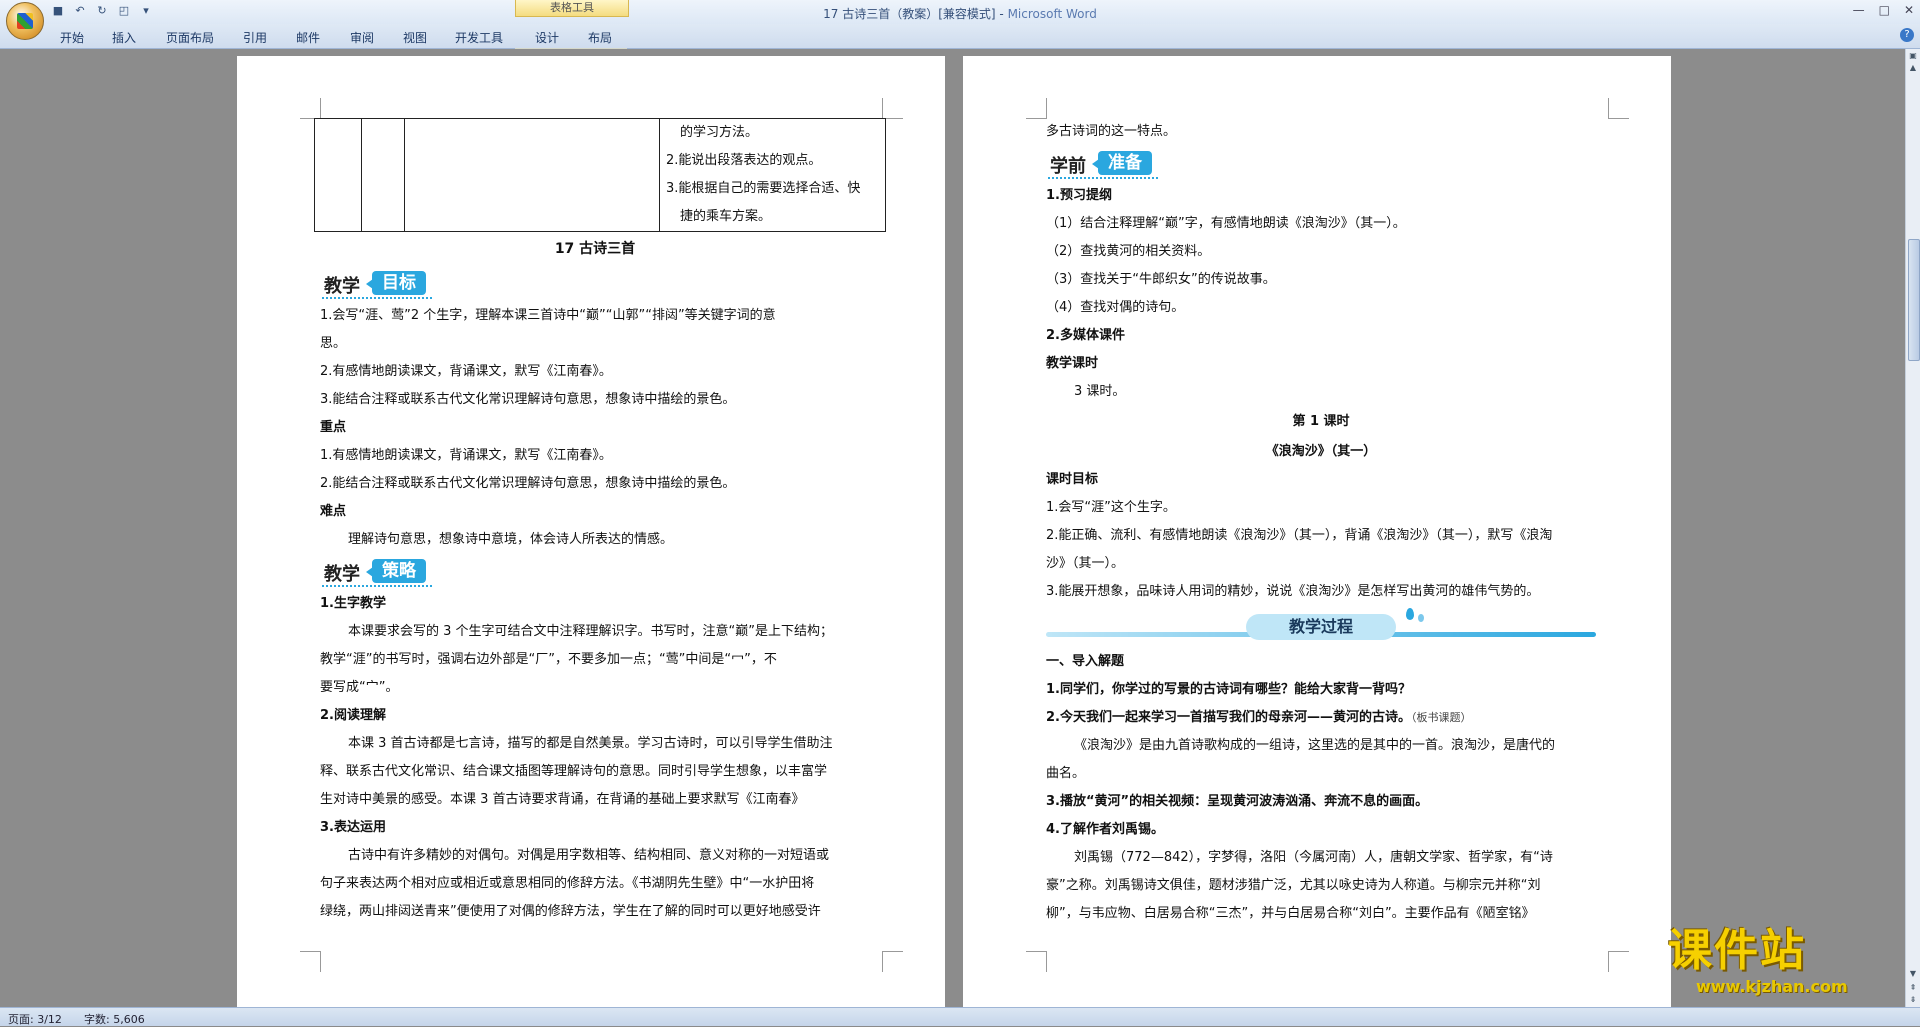 The height and width of the screenshot is (1027, 1920). Describe the element at coordinates (511, 539) in the screenshot. I see `text-line: 理解诗句意思，想象诗中意境，体会诗人所表达的情感。` at that location.